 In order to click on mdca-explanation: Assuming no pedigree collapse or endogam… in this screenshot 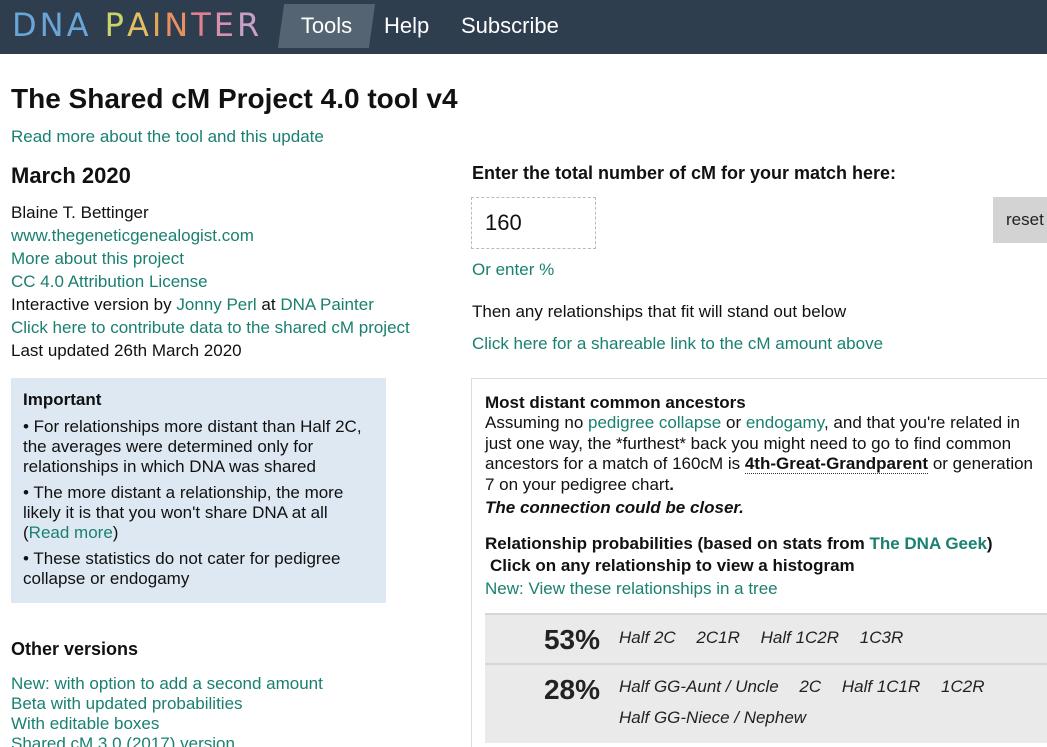, I will do `click(765, 454)`.